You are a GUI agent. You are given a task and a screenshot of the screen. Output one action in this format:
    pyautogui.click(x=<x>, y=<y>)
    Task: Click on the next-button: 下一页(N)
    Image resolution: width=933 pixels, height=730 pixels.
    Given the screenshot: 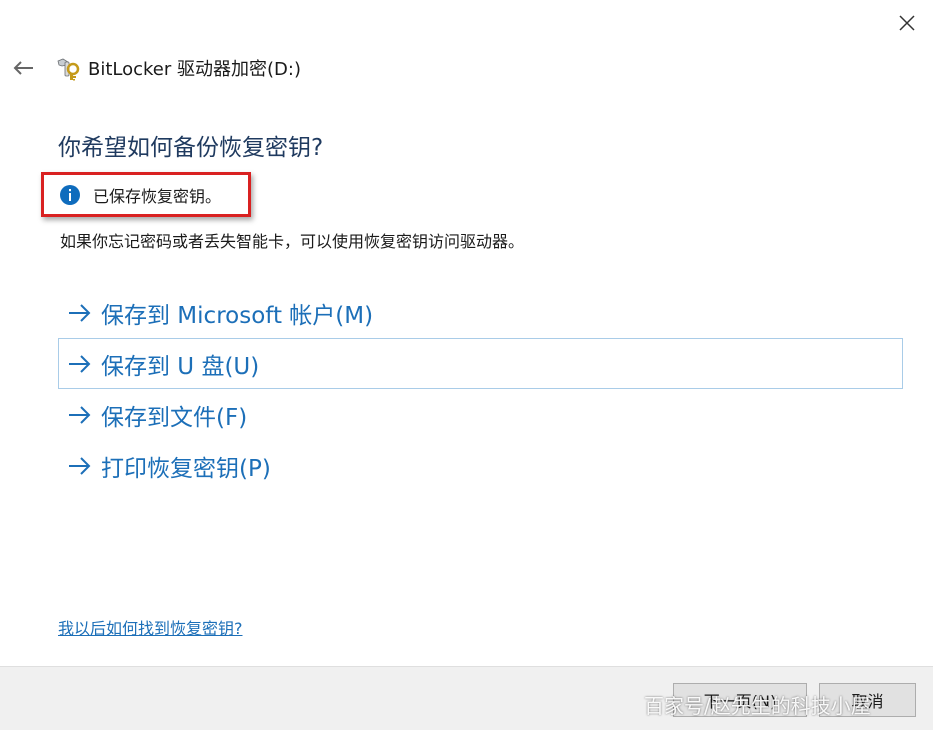 What is the action you would take?
    pyautogui.click(x=740, y=700)
    